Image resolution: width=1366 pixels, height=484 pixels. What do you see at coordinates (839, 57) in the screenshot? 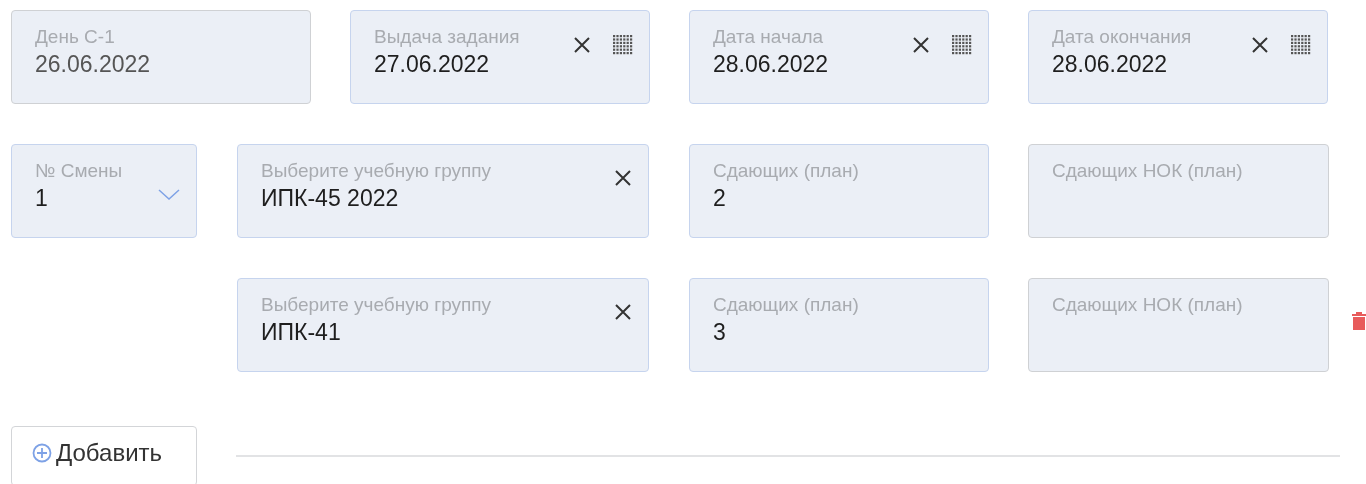
I see `date-field: Дата начала 28.06.2022` at bounding box center [839, 57].